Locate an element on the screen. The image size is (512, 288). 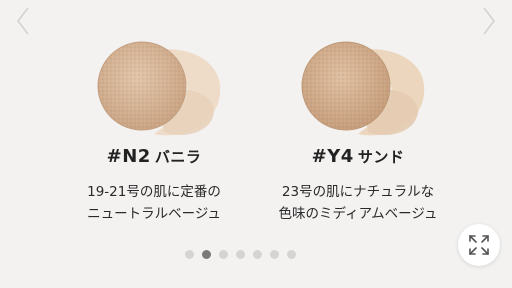
shade-title: #N2 バニラ is located at coordinates (154, 156).